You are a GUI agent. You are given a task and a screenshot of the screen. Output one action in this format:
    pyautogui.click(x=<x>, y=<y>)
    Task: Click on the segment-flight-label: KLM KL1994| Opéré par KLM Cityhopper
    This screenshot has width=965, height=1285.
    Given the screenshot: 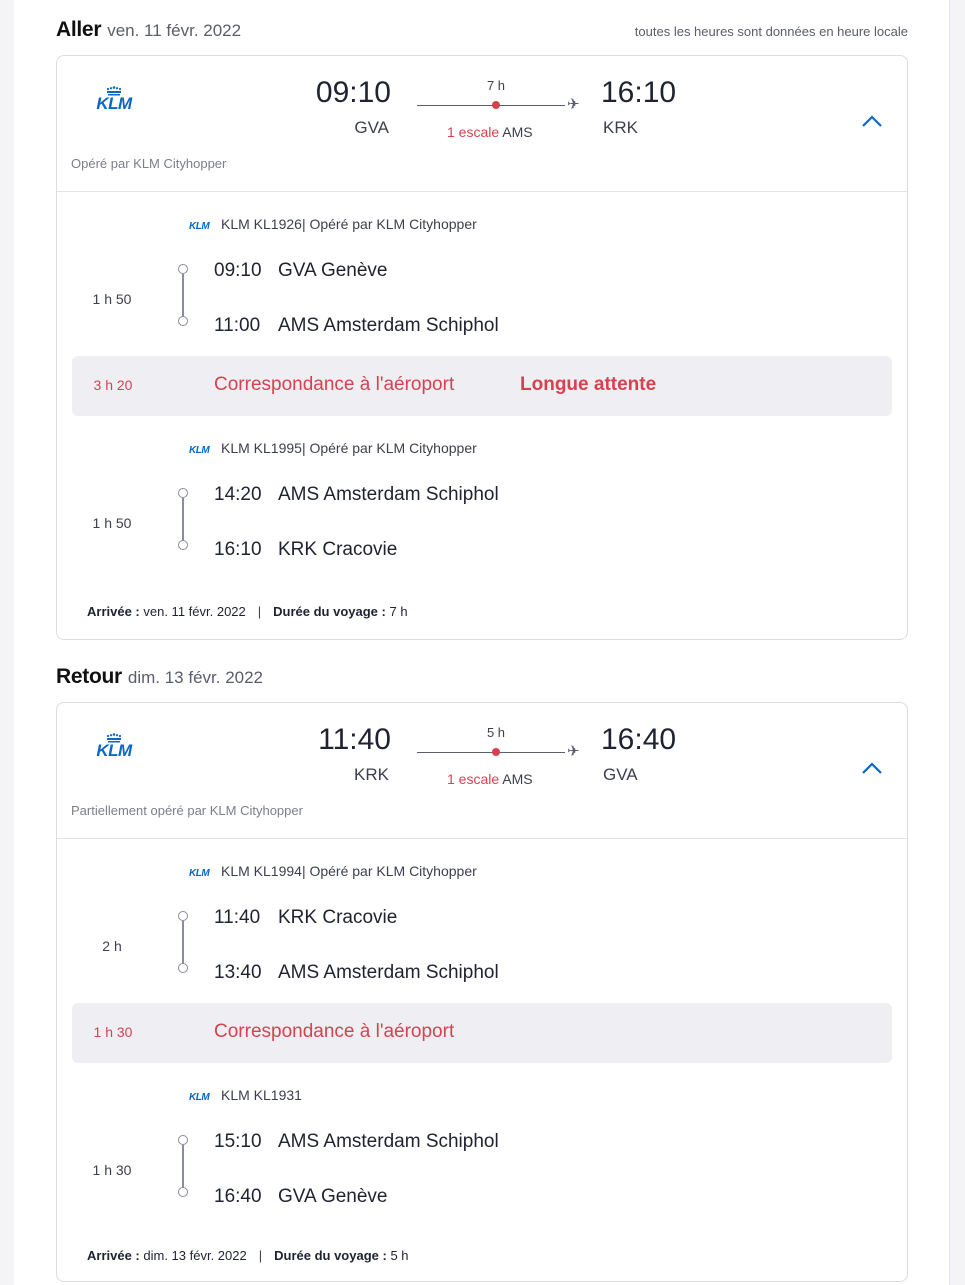 What is the action you would take?
    pyautogui.click(x=349, y=871)
    